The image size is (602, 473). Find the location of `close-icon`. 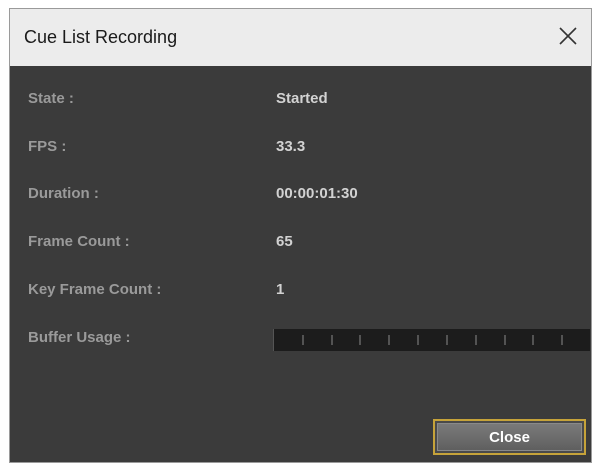

close-icon is located at coordinates (568, 36).